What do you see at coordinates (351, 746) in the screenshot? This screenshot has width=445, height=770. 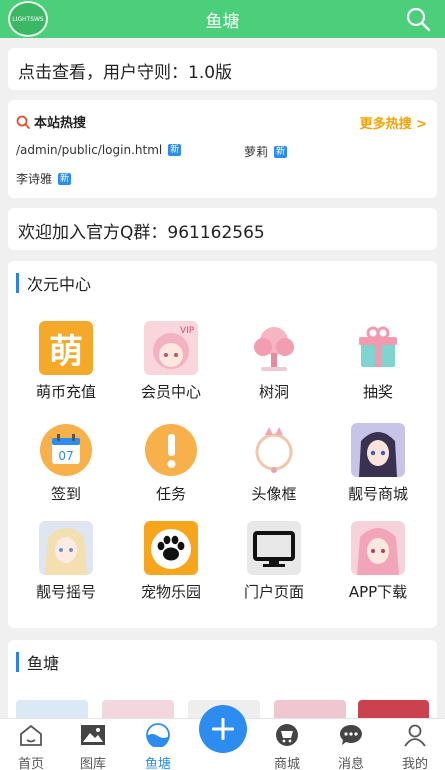 I see `tab-messages: 消息` at bounding box center [351, 746].